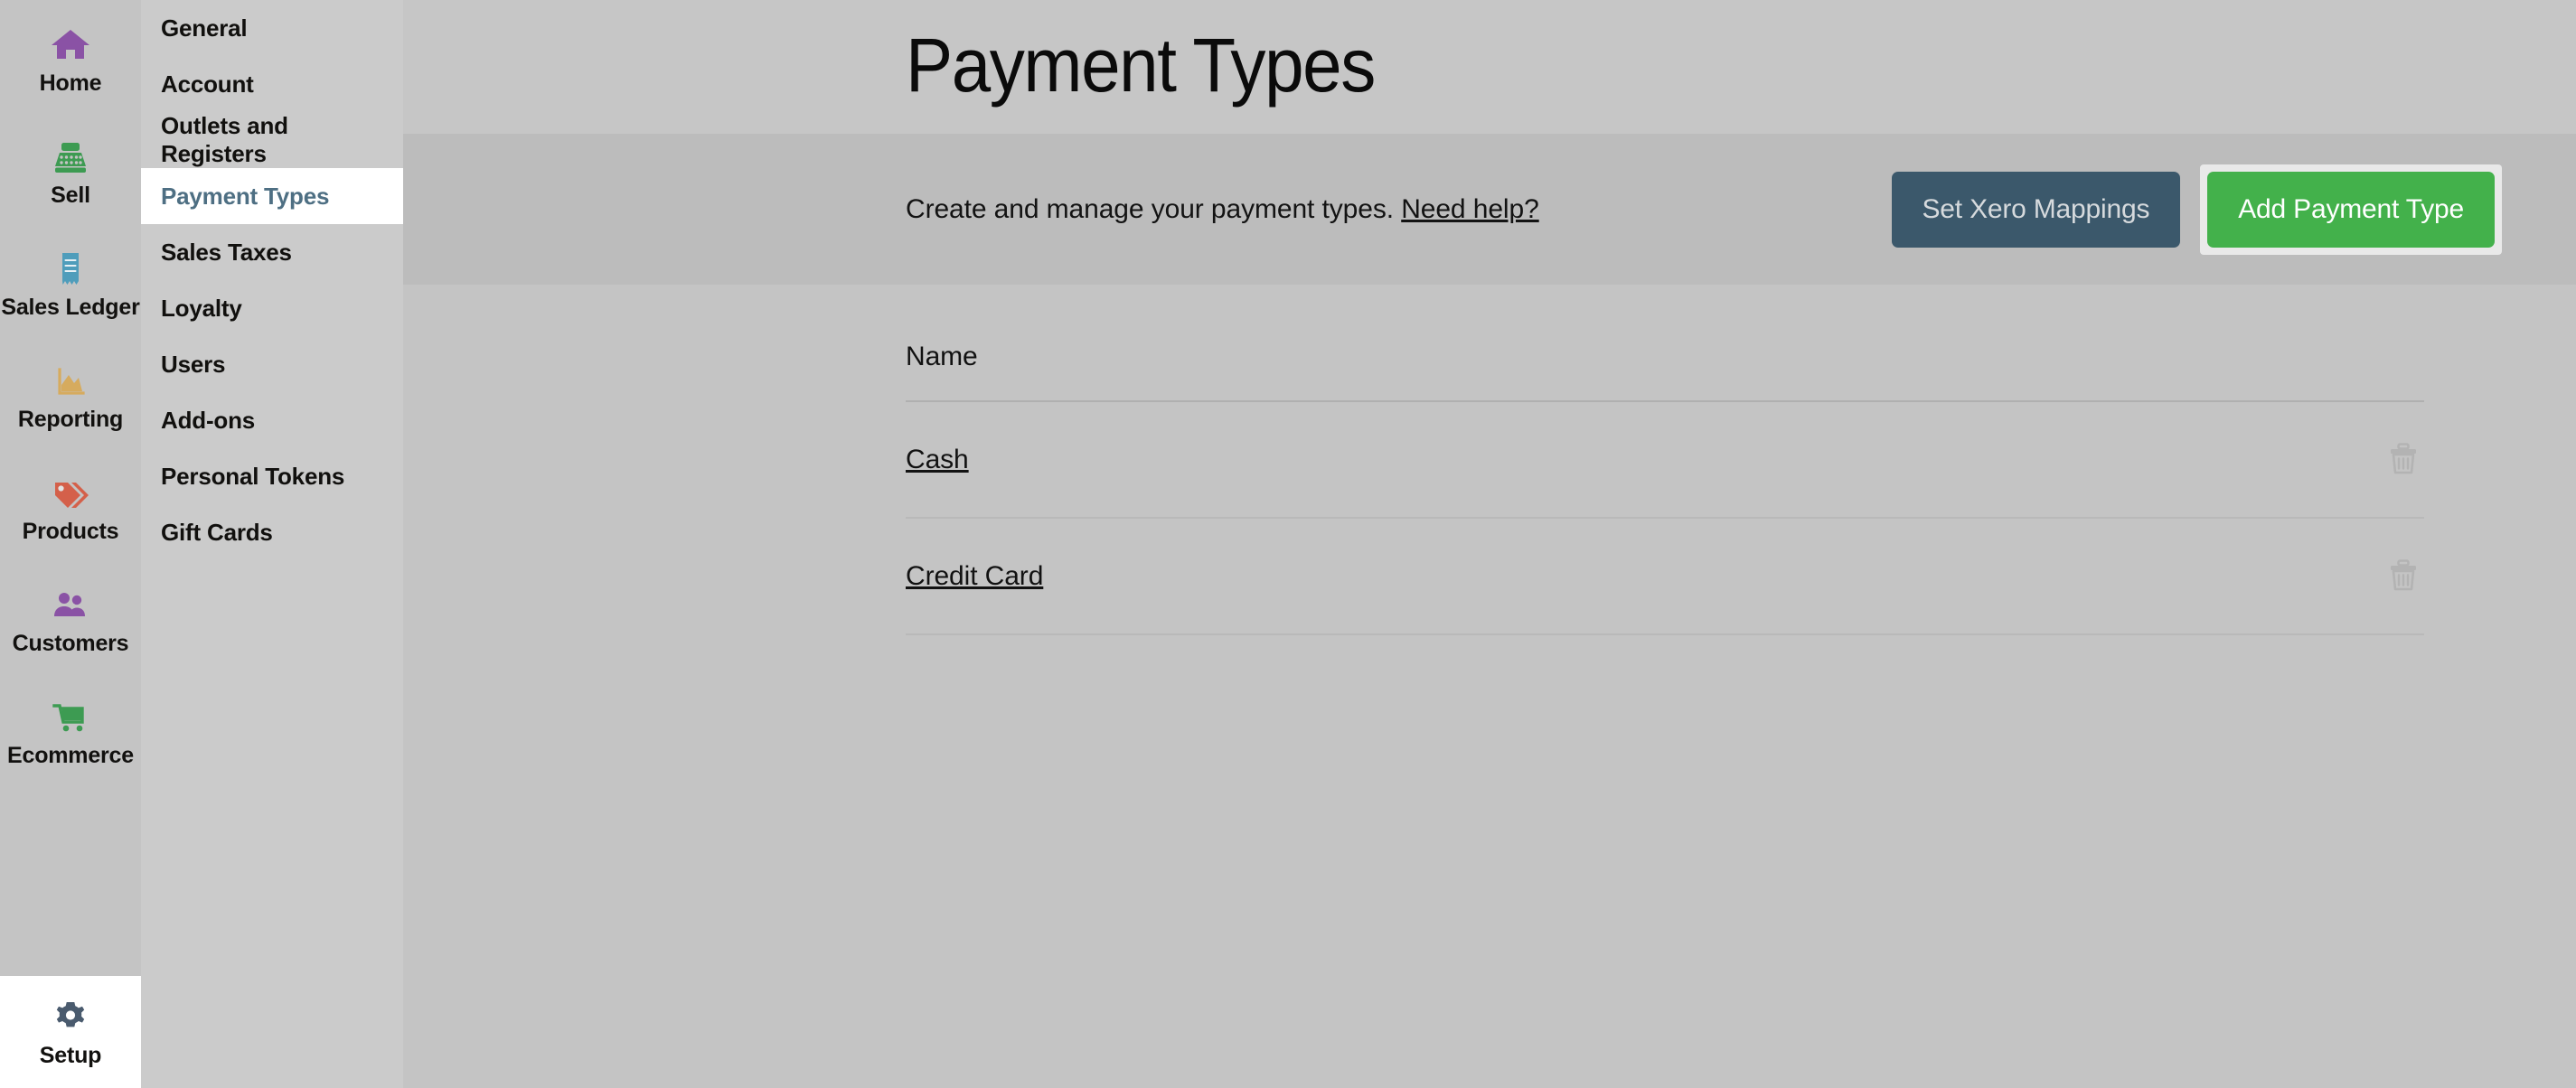 Image resolution: width=2576 pixels, height=1088 pixels. Describe the element at coordinates (272, 308) in the screenshot. I see `subnav-item-loyalty: Loyalty` at that location.